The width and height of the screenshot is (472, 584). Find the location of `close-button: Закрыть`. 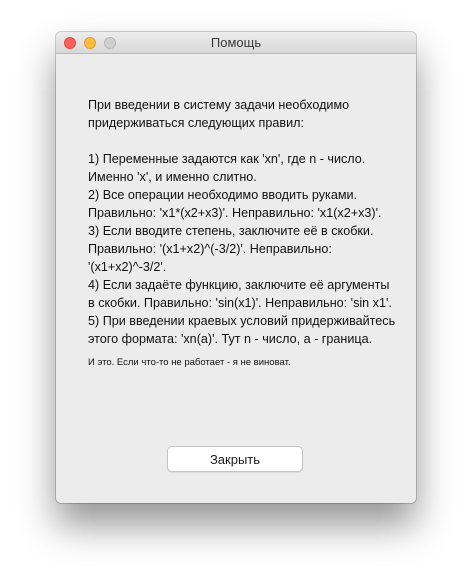

close-button: Закрыть is located at coordinates (235, 459).